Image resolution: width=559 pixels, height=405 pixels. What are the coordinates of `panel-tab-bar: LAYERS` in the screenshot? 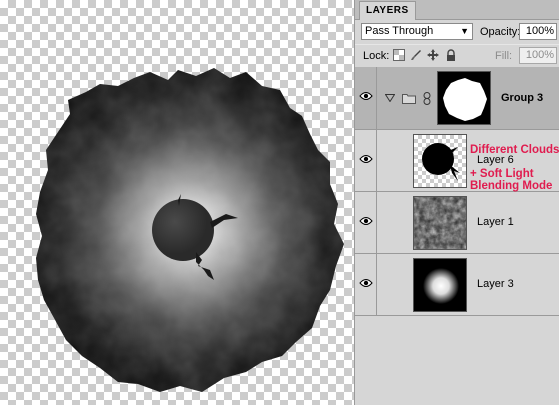 It's located at (457, 10).